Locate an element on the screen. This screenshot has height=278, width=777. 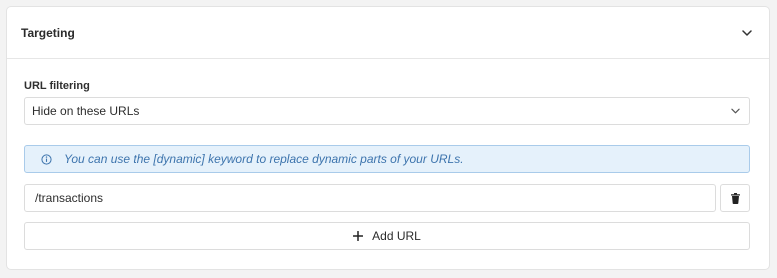
add-url-button: Add URL is located at coordinates (387, 236).